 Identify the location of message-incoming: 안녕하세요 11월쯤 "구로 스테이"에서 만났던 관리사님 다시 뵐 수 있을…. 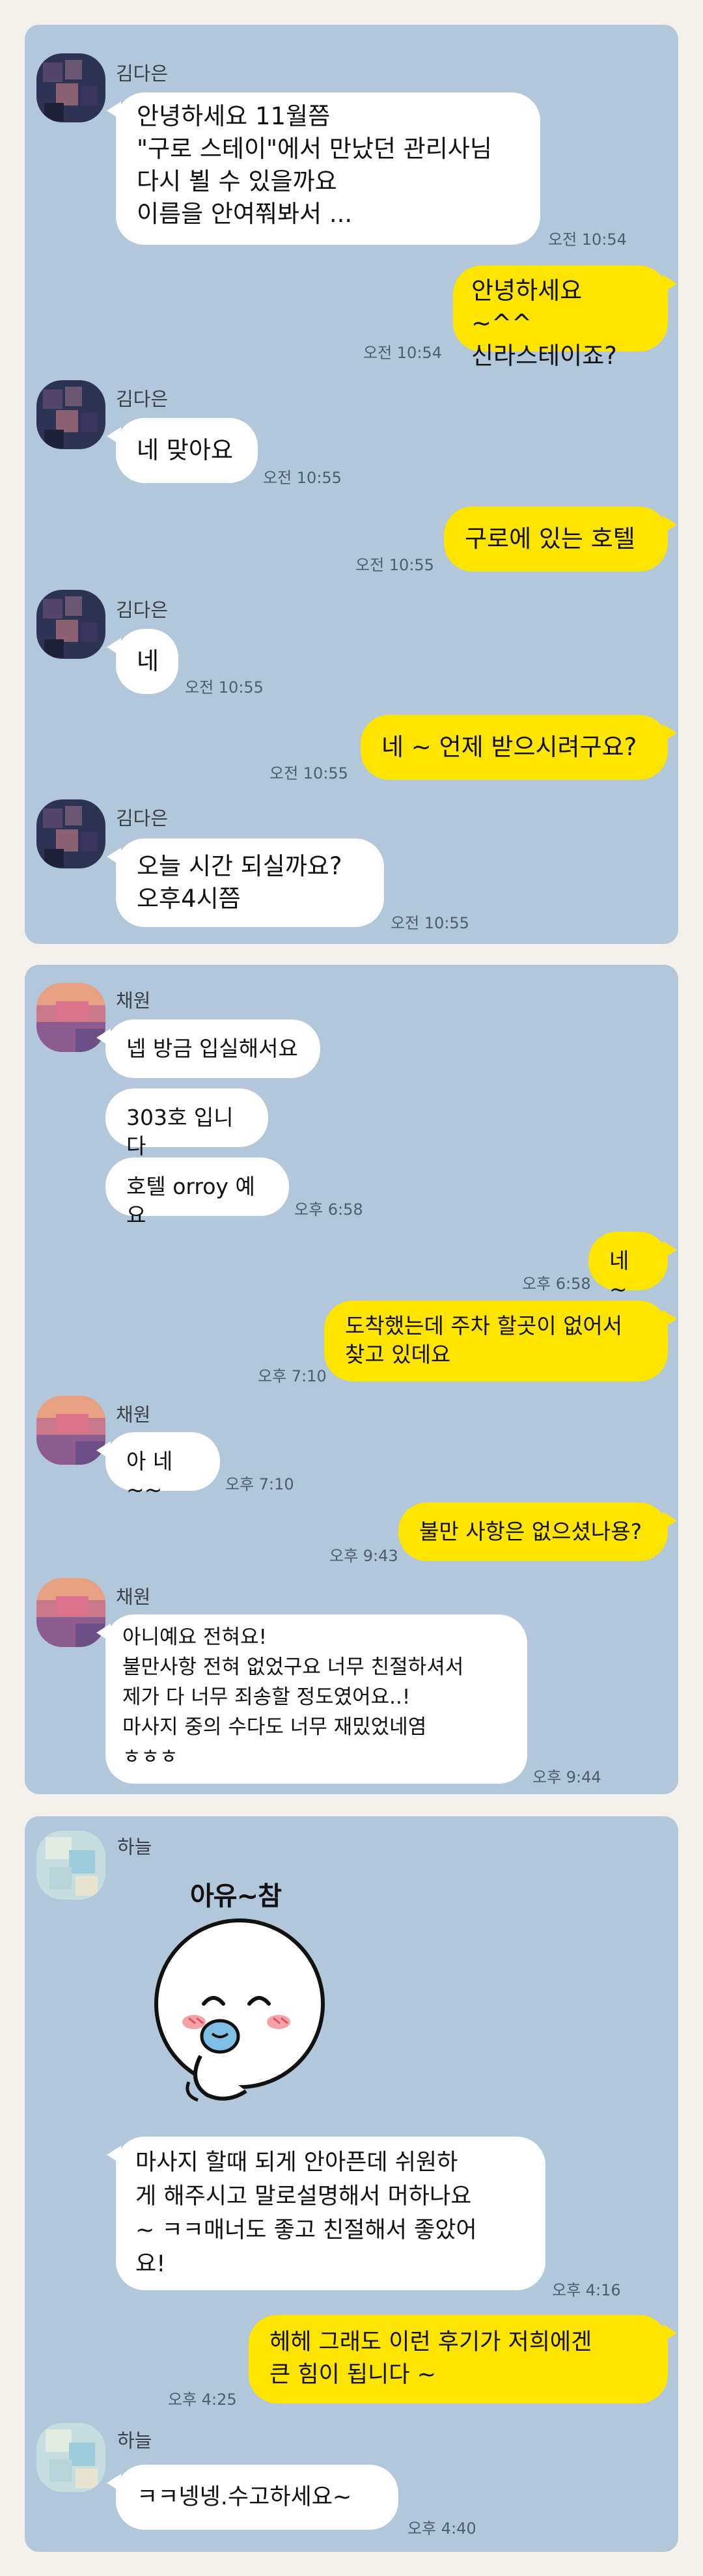
(323, 168).